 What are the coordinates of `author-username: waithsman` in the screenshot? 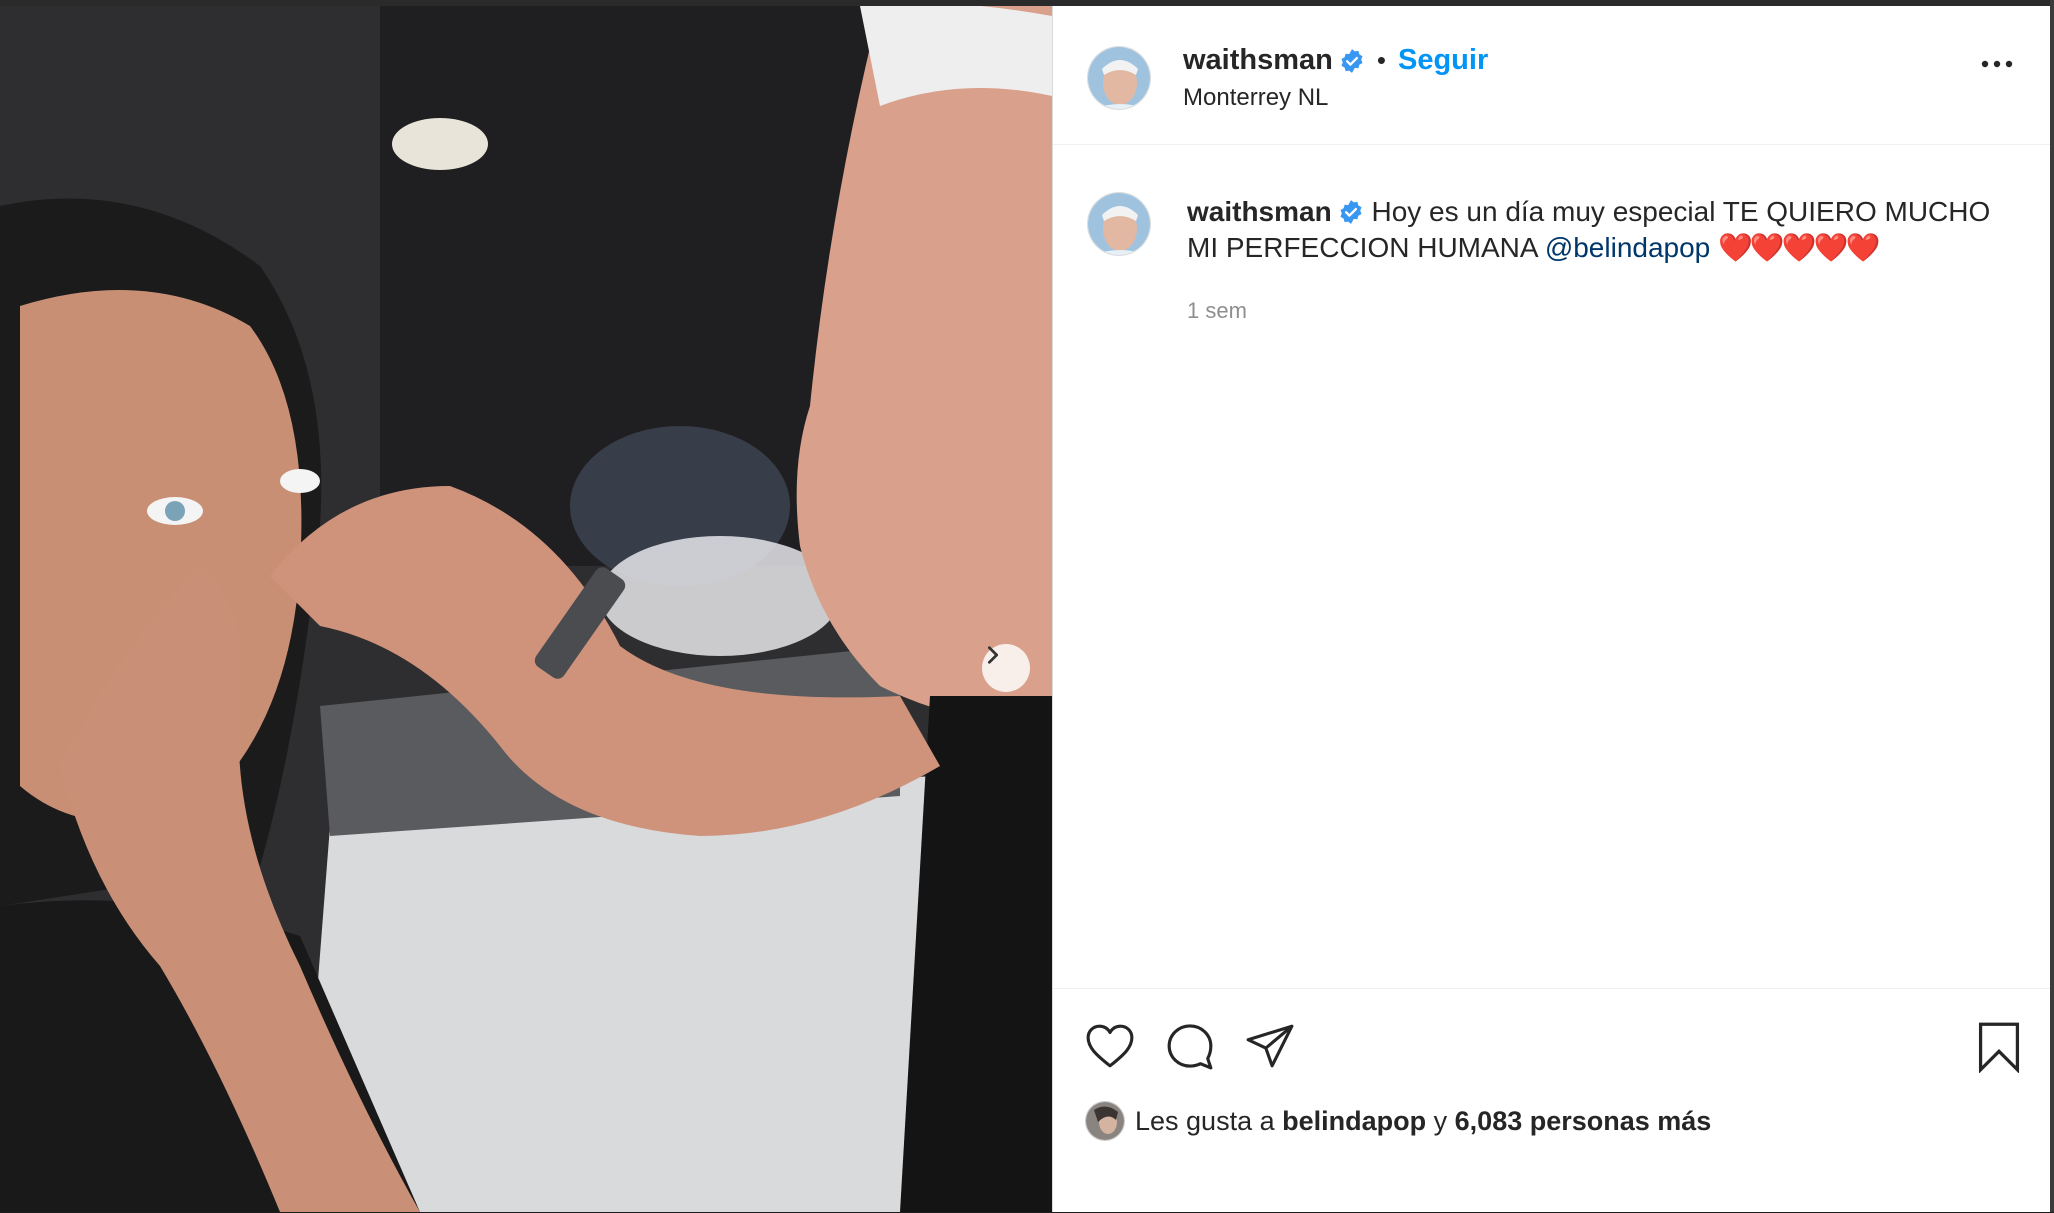 It's located at (1258, 60).